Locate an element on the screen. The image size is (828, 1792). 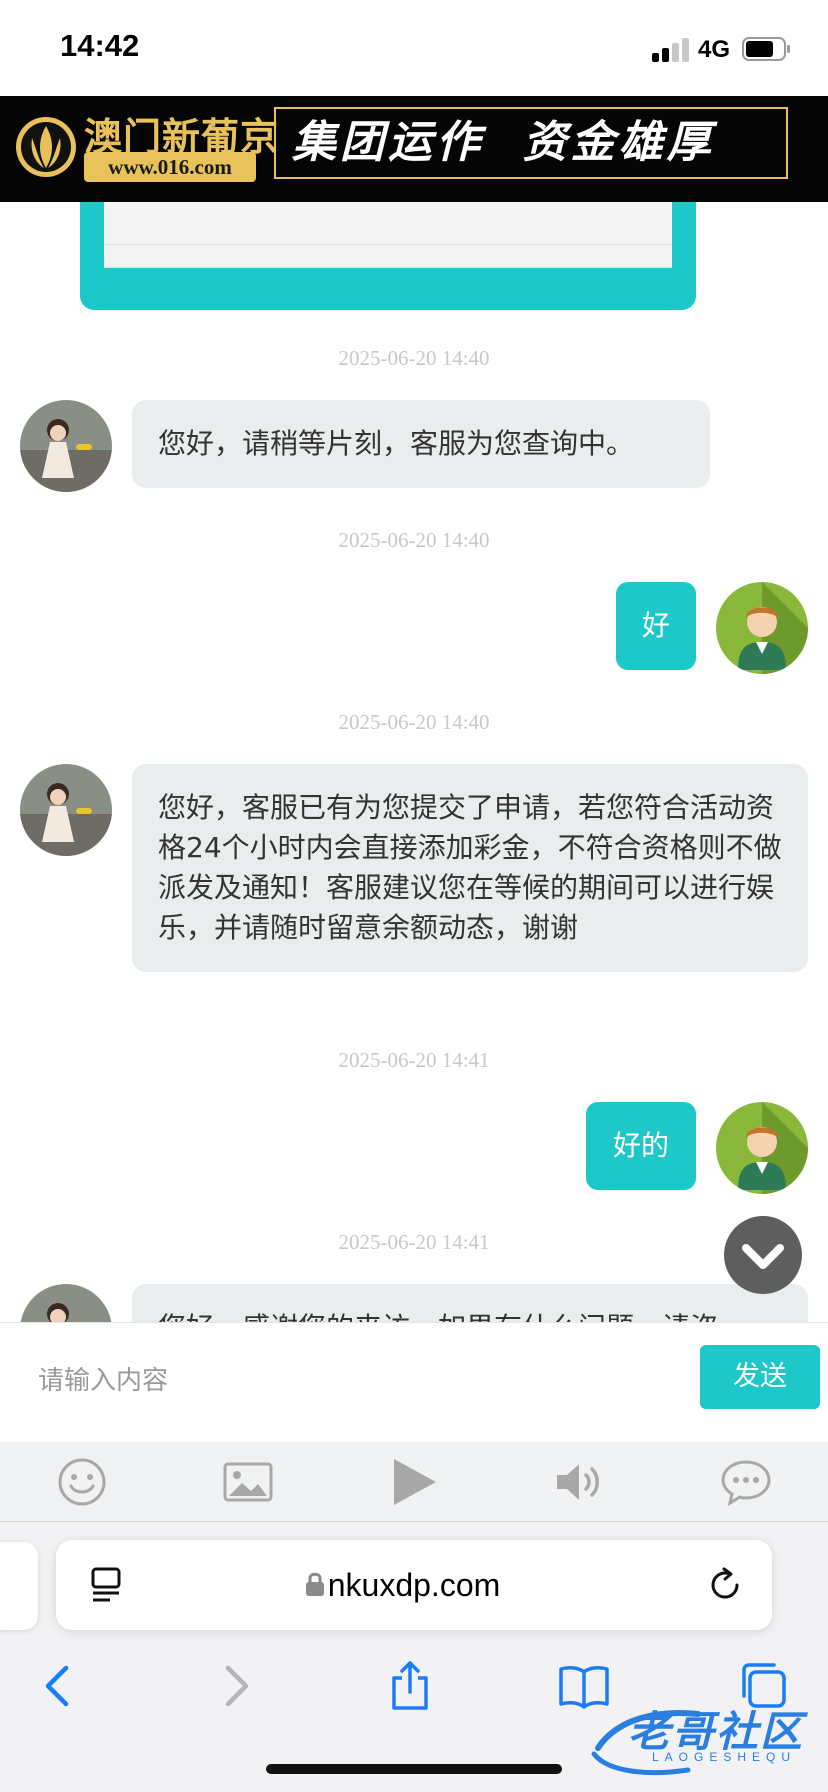
brand-url: www.016.com is located at coordinates (170, 167).